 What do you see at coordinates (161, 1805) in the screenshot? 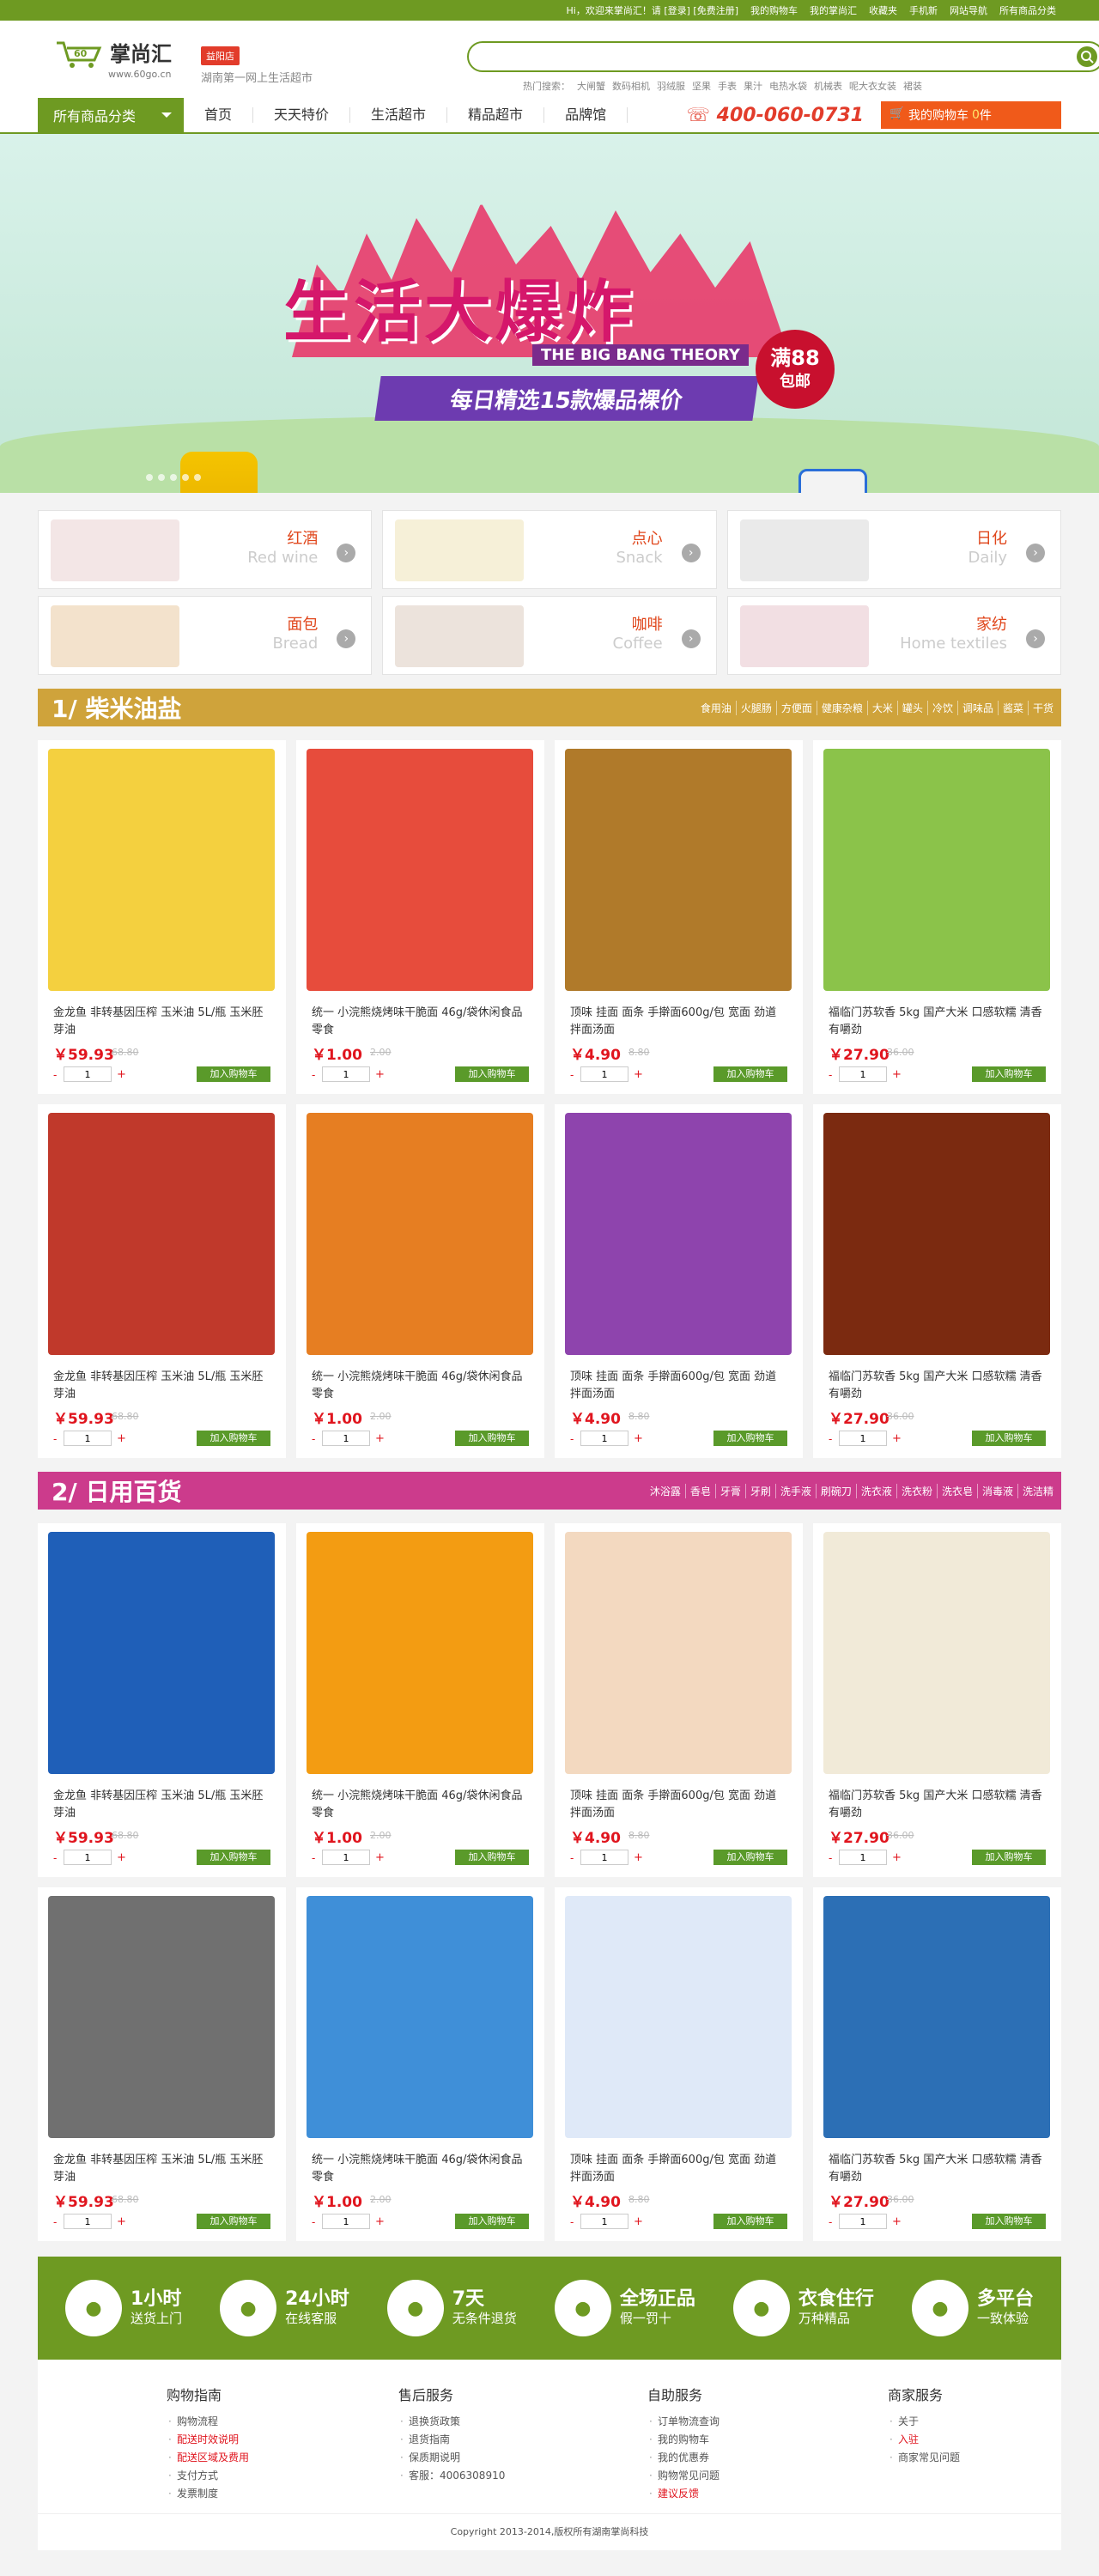
I see `product-title: 金龙鱼 非转基因压榨 玉米油 5L/瓶 玉米胚芽油` at bounding box center [161, 1805].